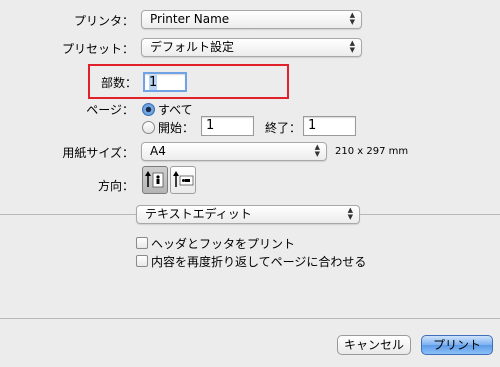 The image size is (500, 367). What do you see at coordinates (110, 110) in the screenshot?
I see `pages-label: ページ：` at bounding box center [110, 110].